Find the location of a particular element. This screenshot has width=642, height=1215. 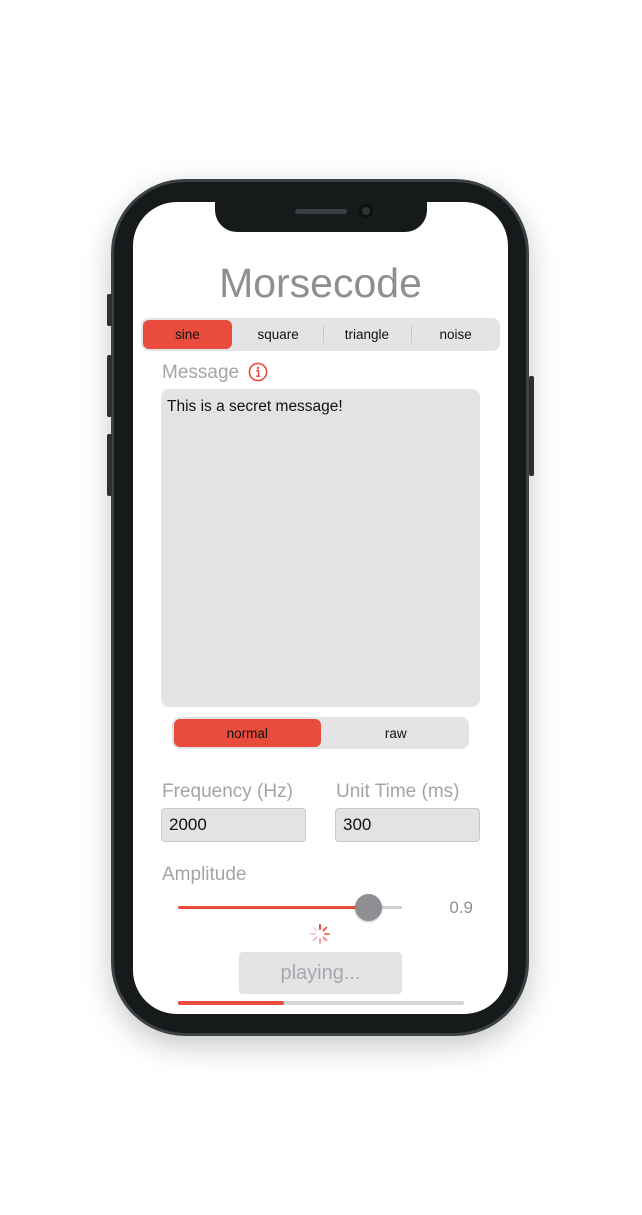

frequency-label: Frequency (Hz) is located at coordinates (227, 791).